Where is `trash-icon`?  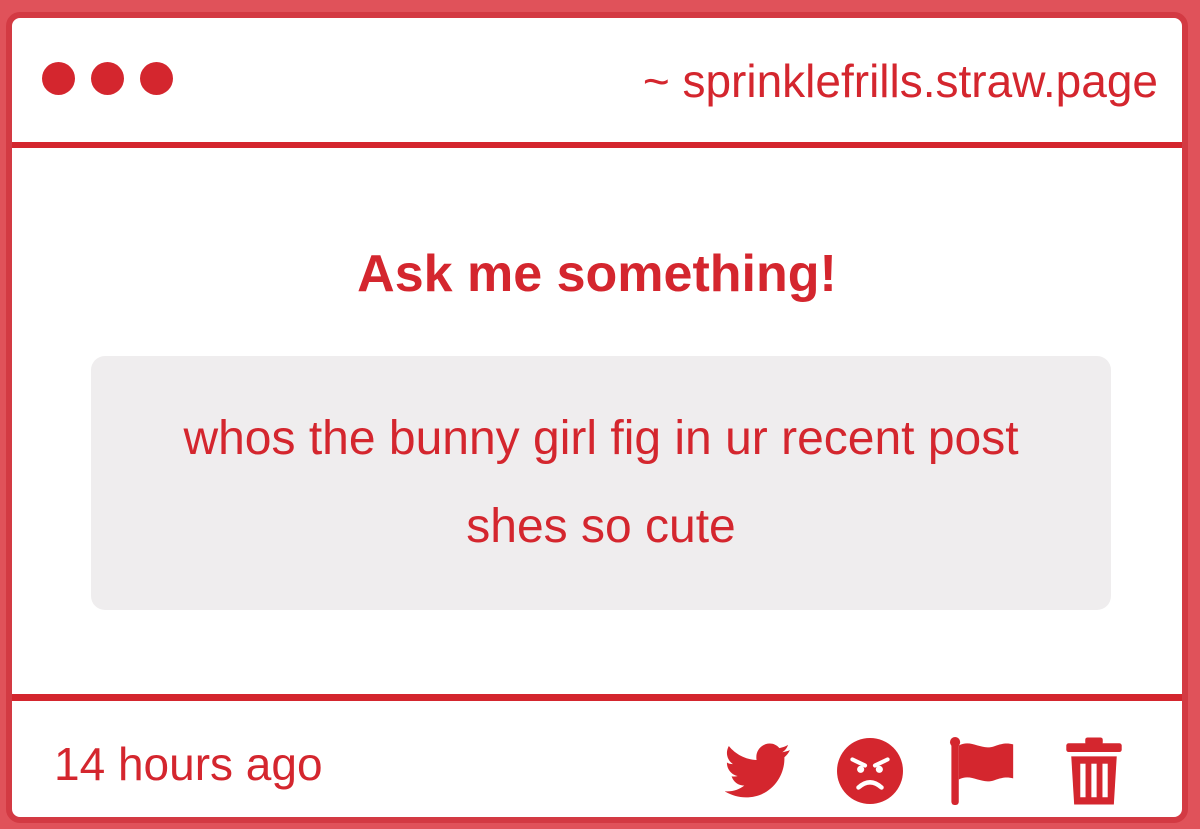 trash-icon is located at coordinates (1094, 771).